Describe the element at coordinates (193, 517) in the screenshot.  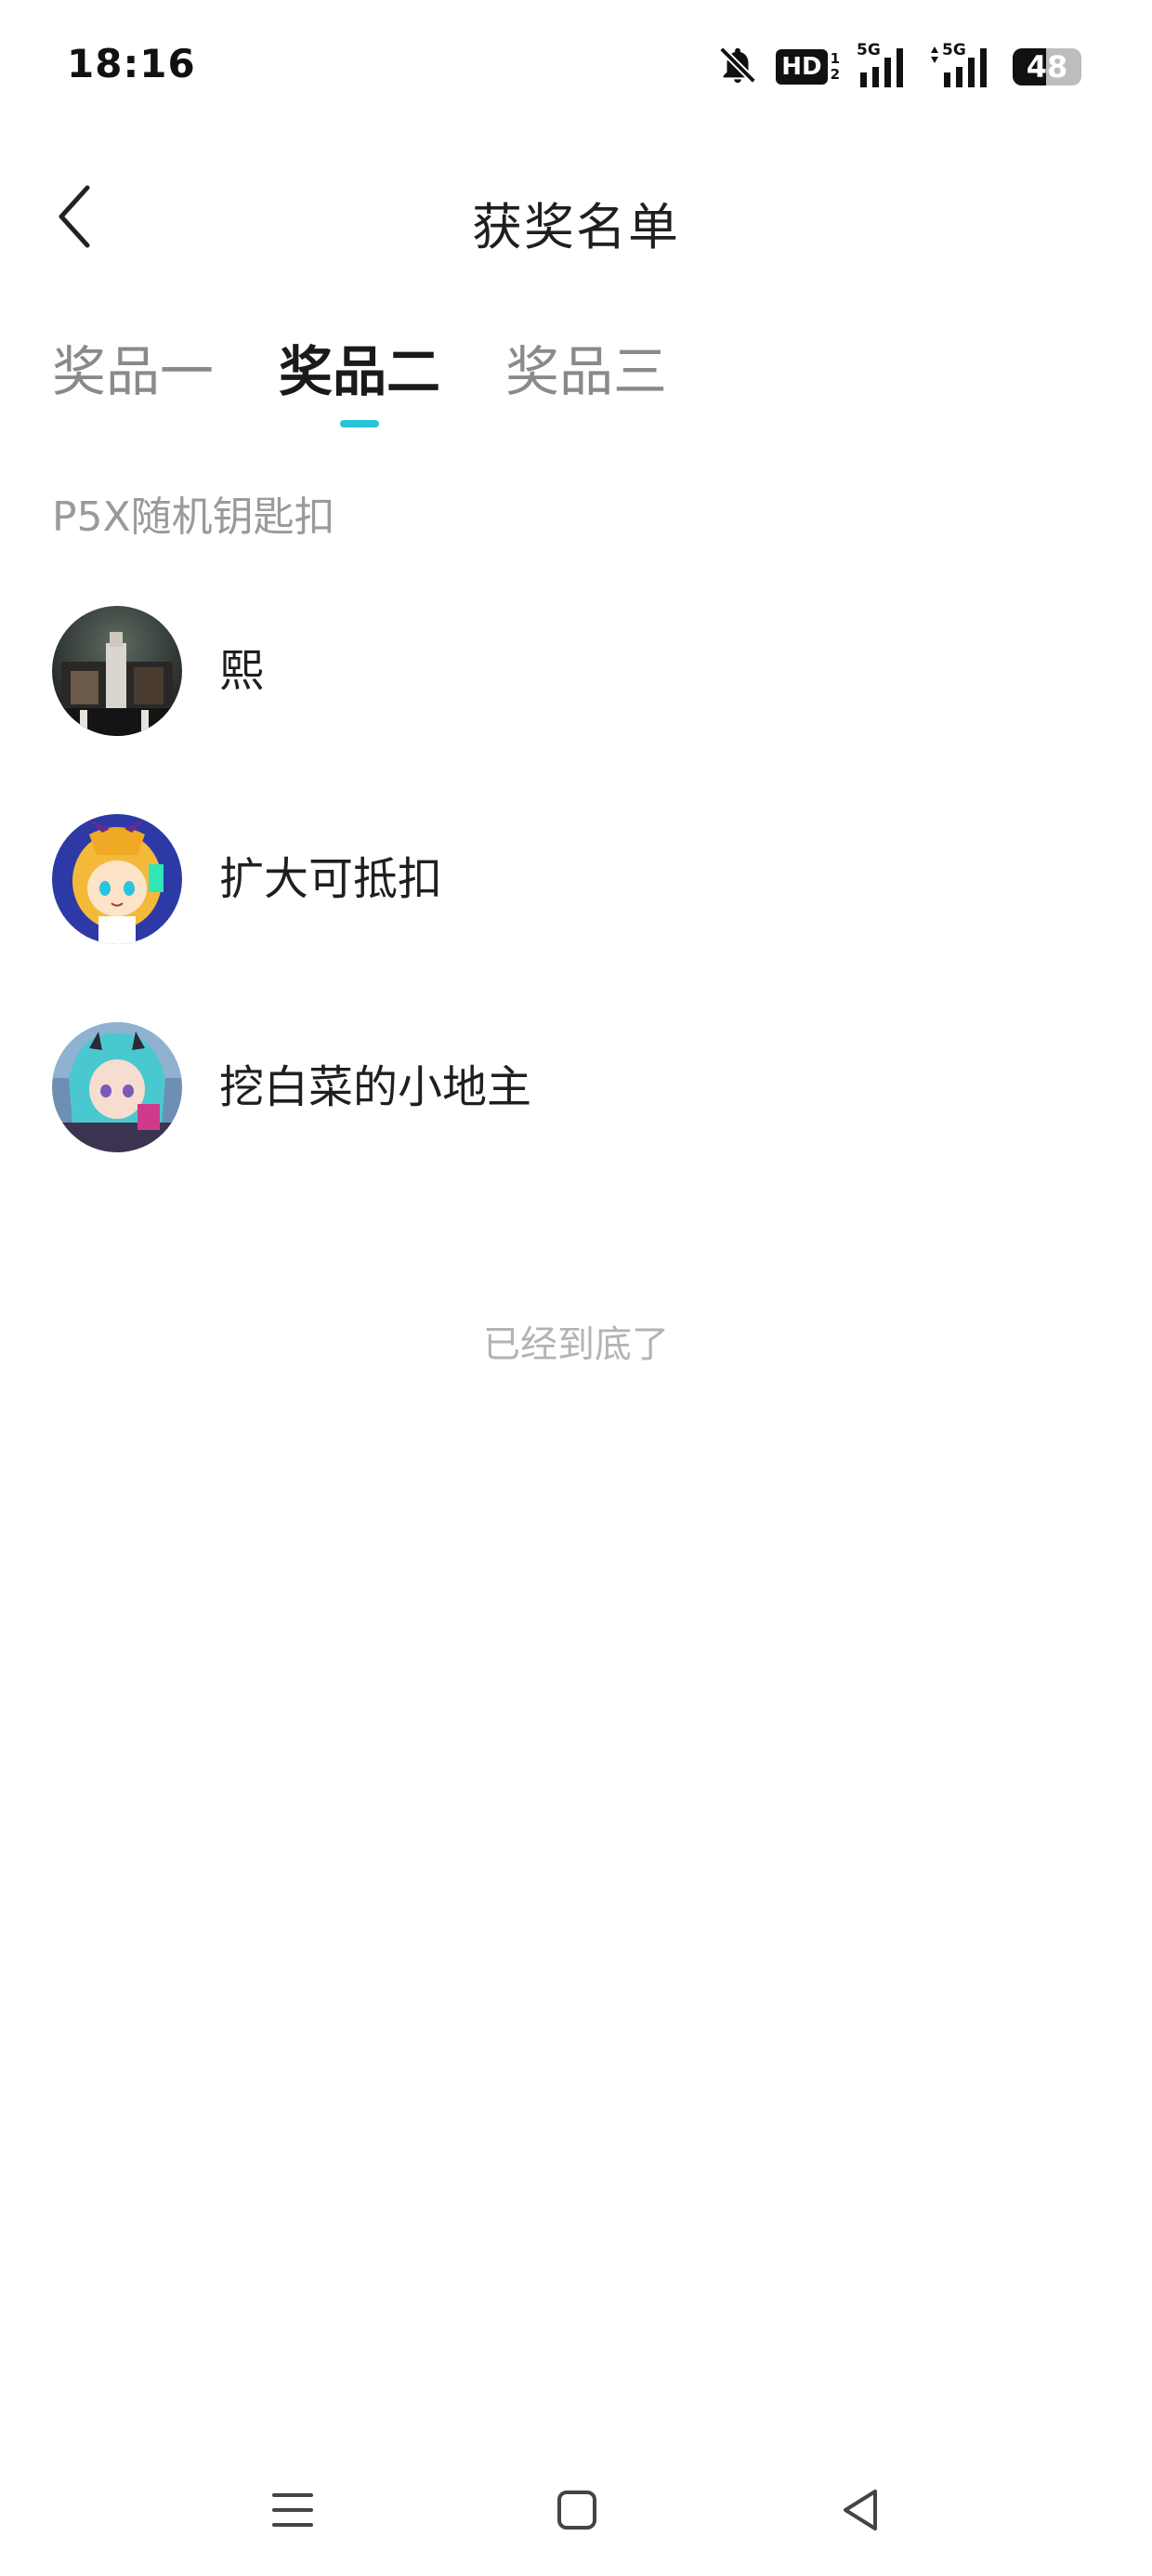
I see `prize-name: P5X随机钥匙扣` at that location.